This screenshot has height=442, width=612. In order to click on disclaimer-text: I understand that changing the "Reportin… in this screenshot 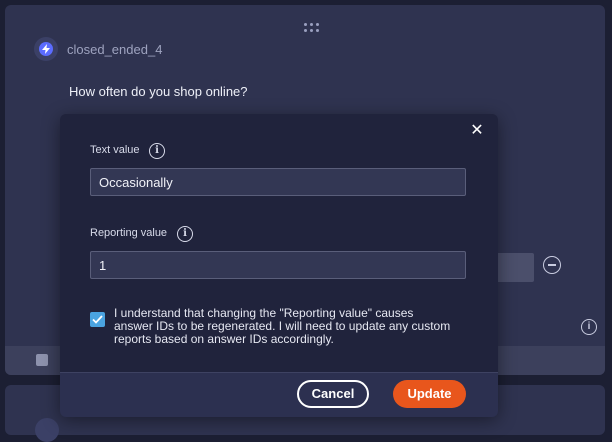, I will do `click(282, 326)`.